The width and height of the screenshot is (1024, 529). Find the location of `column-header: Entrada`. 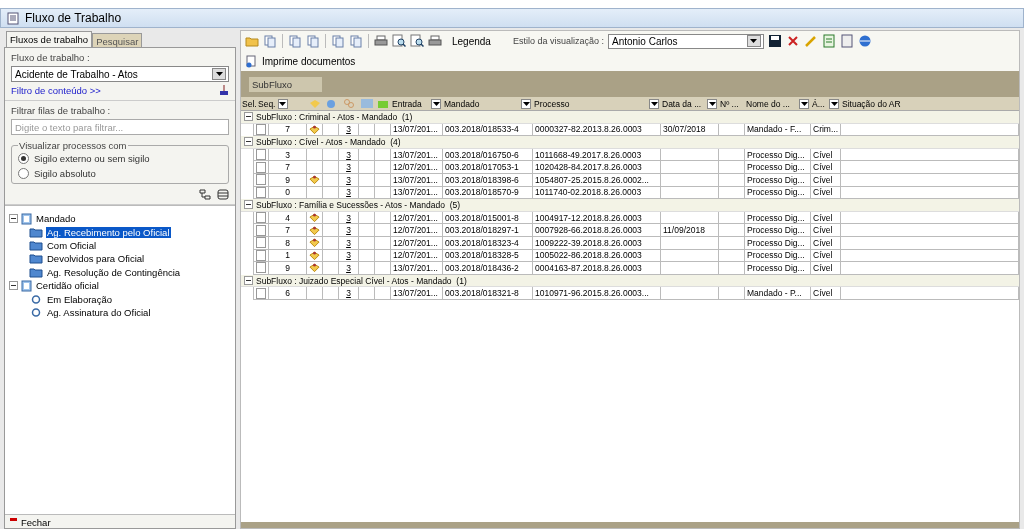

column-header: Entrada is located at coordinates (417, 103).